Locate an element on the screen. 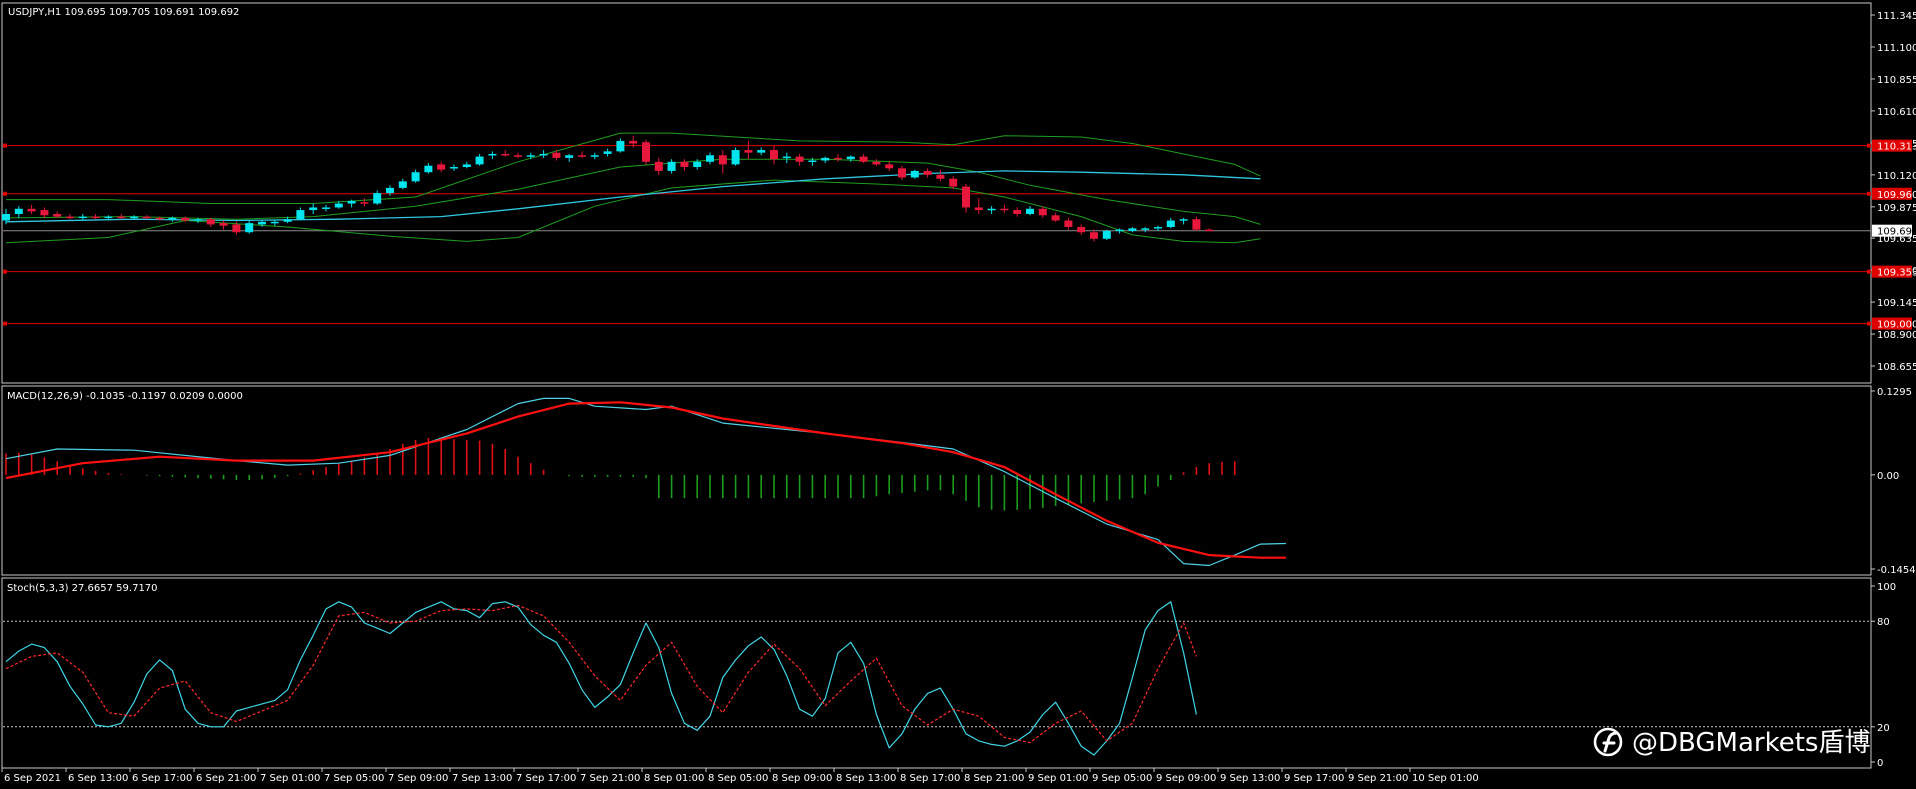 The width and height of the screenshot is (1916, 789). macd-tick-label: 0.1295 is located at coordinates (1894, 392).